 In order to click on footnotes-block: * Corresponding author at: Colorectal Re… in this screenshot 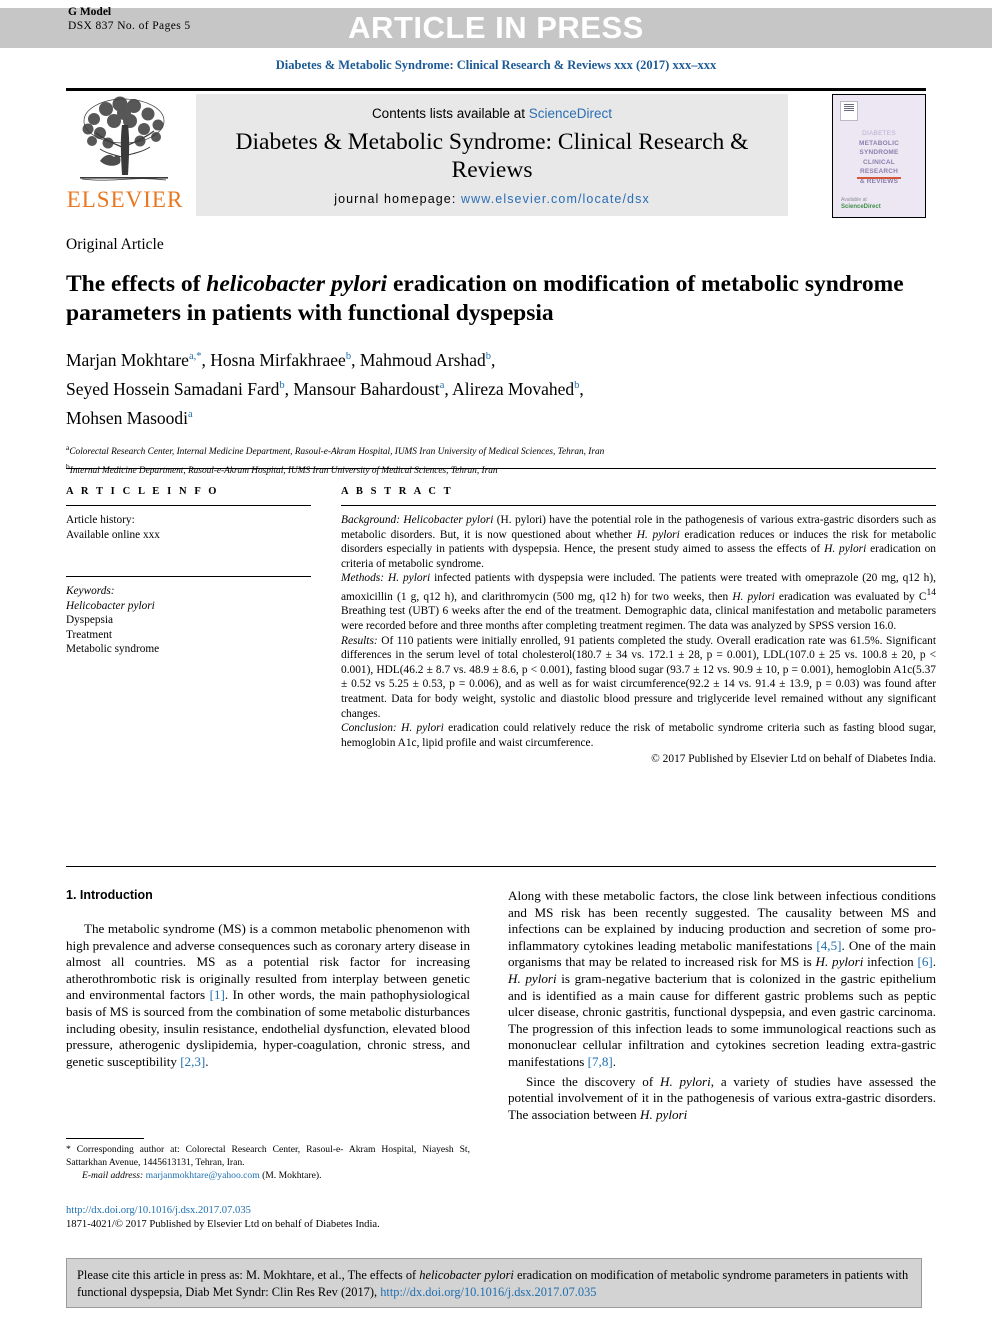, I will do `click(268, 1160)`.